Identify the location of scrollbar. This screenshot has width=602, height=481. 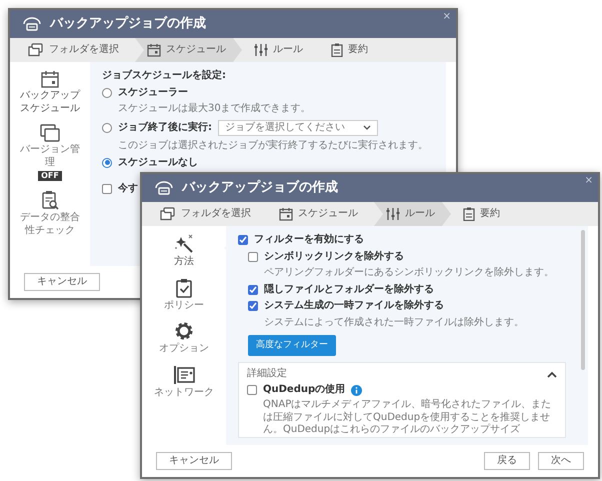
(583, 300).